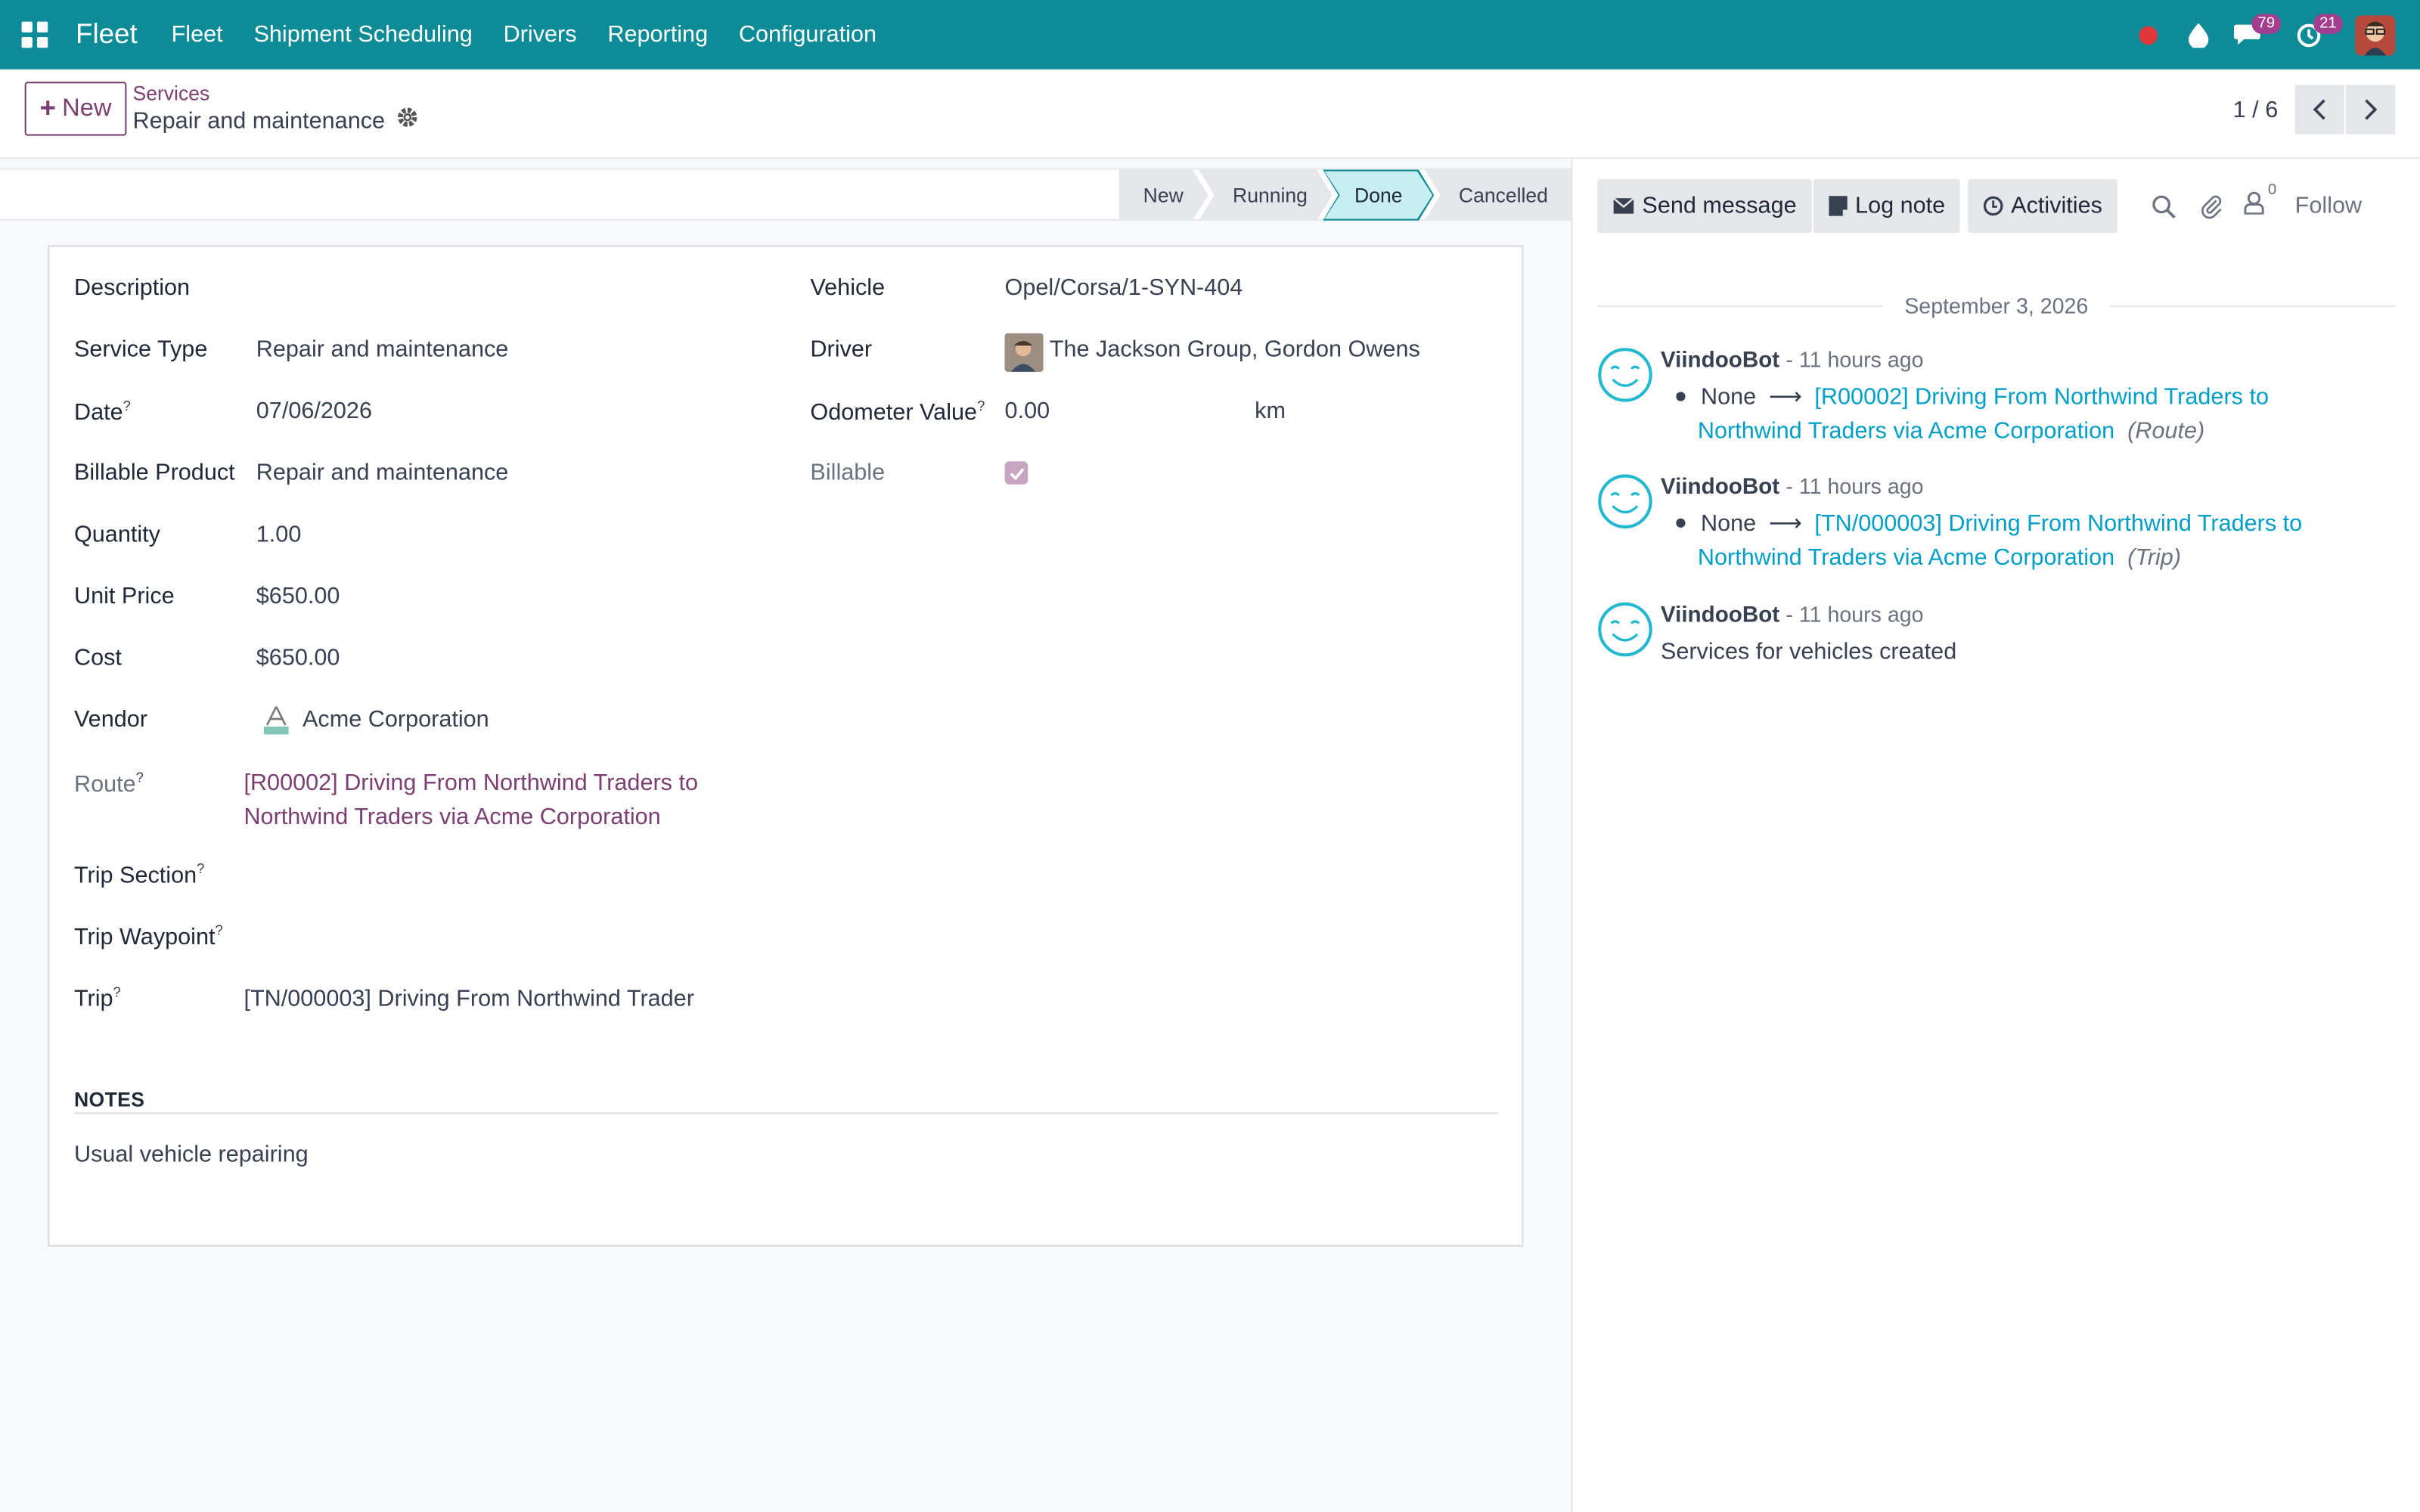  What do you see at coordinates (279, 535) in the screenshot?
I see `quantity-field: 1.00` at bounding box center [279, 535].